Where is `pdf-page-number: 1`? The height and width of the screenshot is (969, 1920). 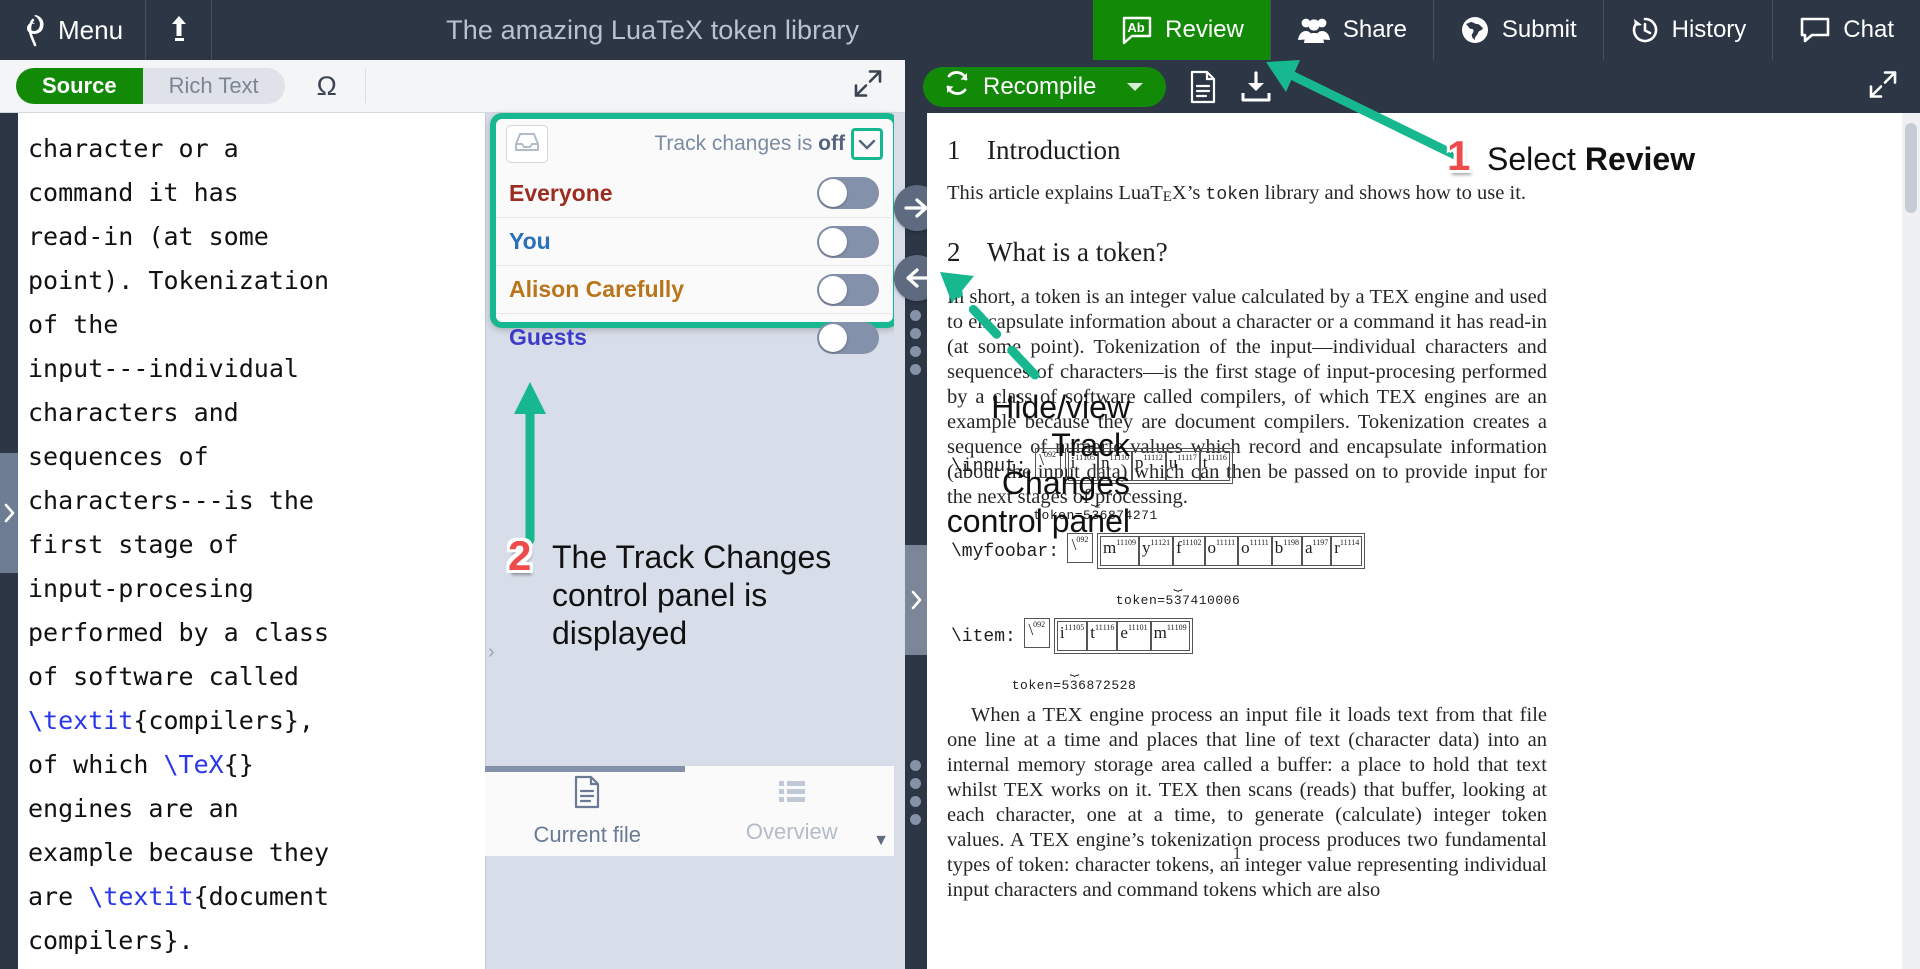 pdf-page-number: 1 is located at coordinates (1237, 853).